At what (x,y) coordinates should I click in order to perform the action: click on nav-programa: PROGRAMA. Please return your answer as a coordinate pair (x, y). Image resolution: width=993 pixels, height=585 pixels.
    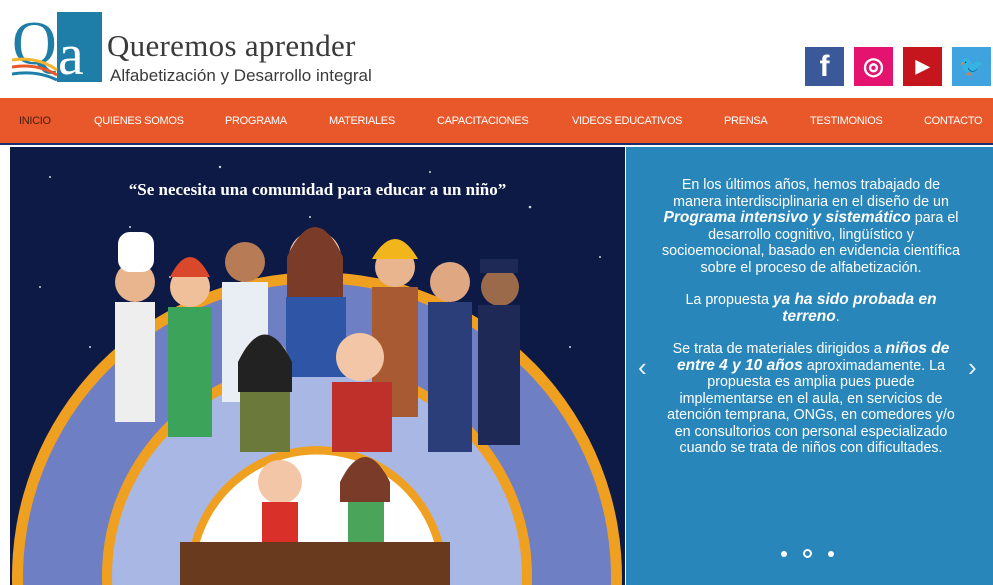
    Looking at the image, I should click on (256, 121).